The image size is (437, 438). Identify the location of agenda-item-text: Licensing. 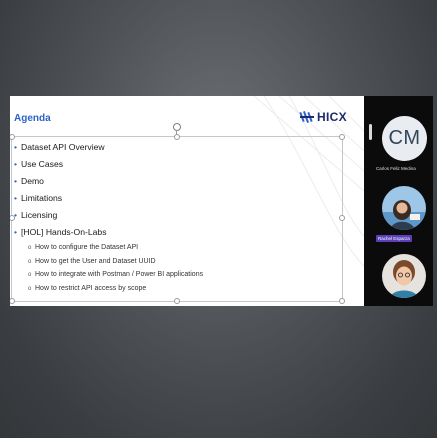
(39, 215).